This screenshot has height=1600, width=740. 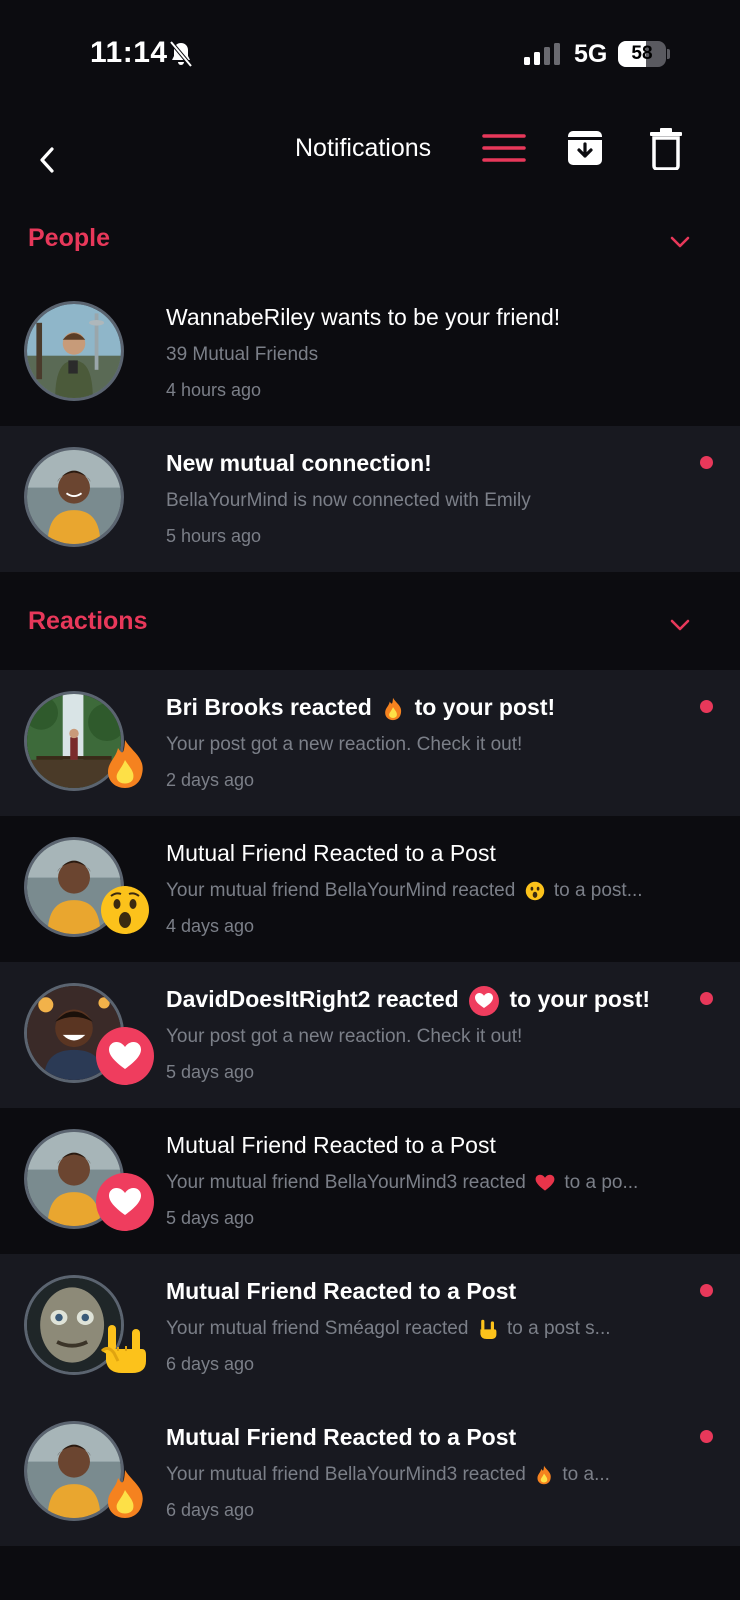 I want to click on notification-title: DavidDoesItRight2 reacted to your post!, so click(x=408, y=1001).